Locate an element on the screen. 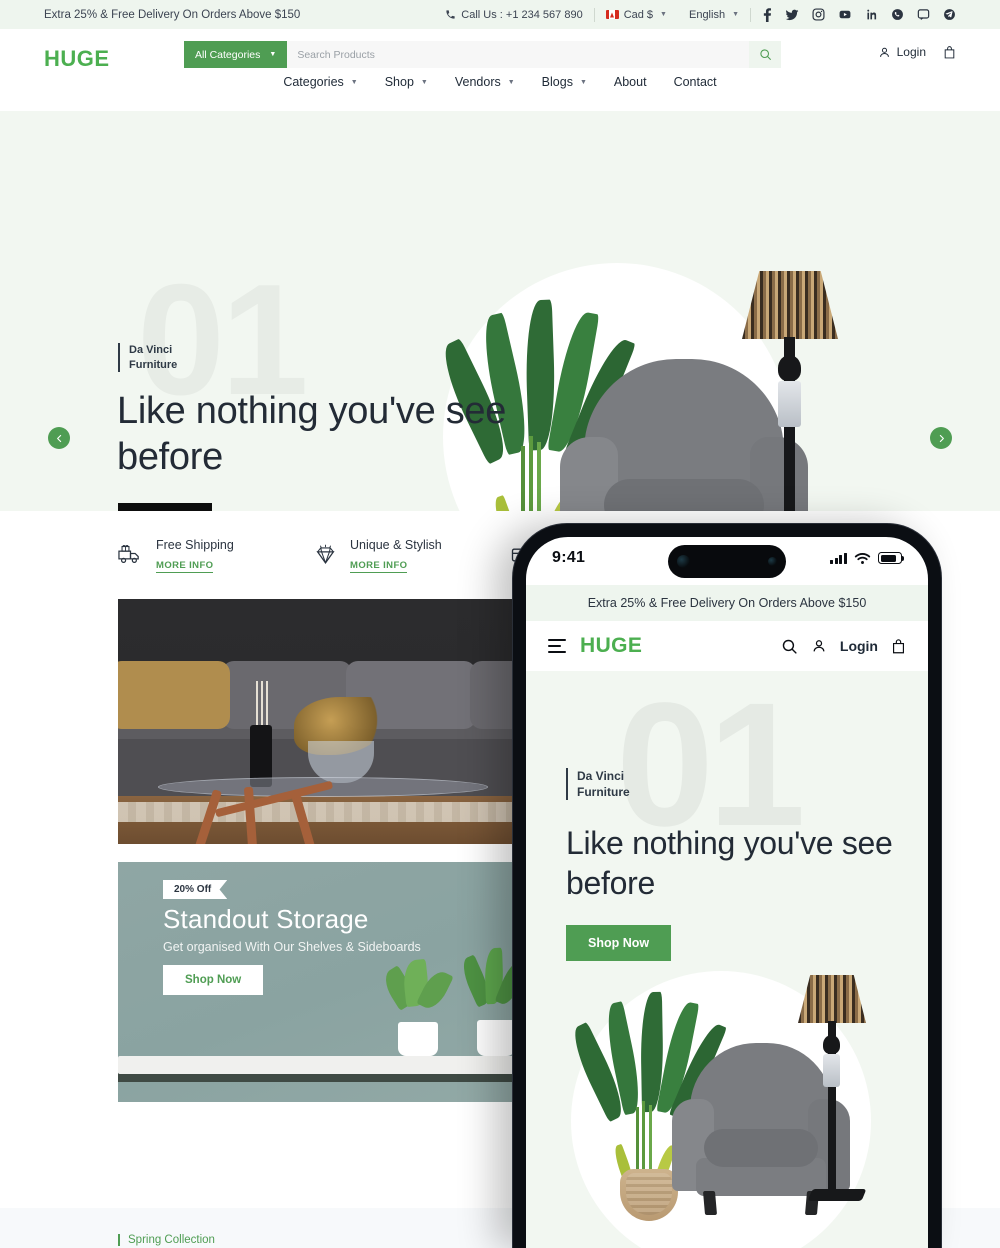 The height and width of the screenshot is (1248, 1000). nav-item-vendors: Vendors ▼ is located at coordinates (485, 82).